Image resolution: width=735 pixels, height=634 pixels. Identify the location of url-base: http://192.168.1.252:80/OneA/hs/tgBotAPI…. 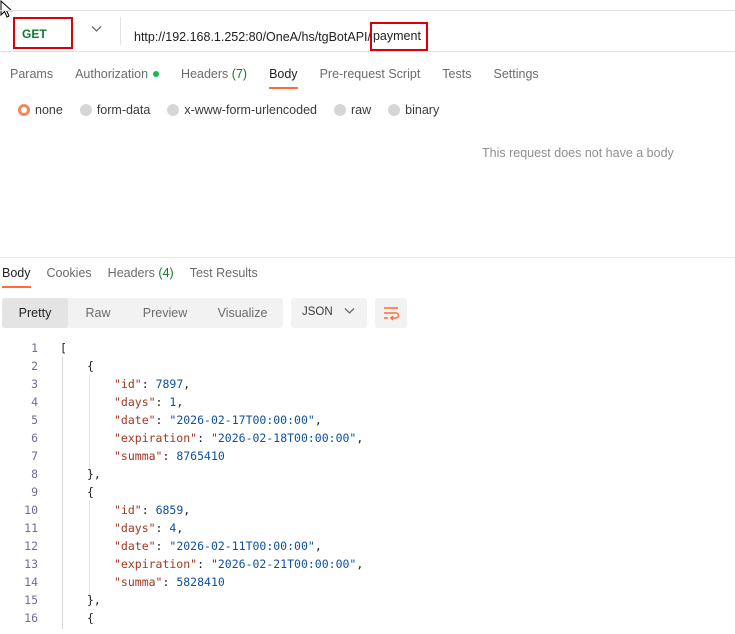
(252, 37).